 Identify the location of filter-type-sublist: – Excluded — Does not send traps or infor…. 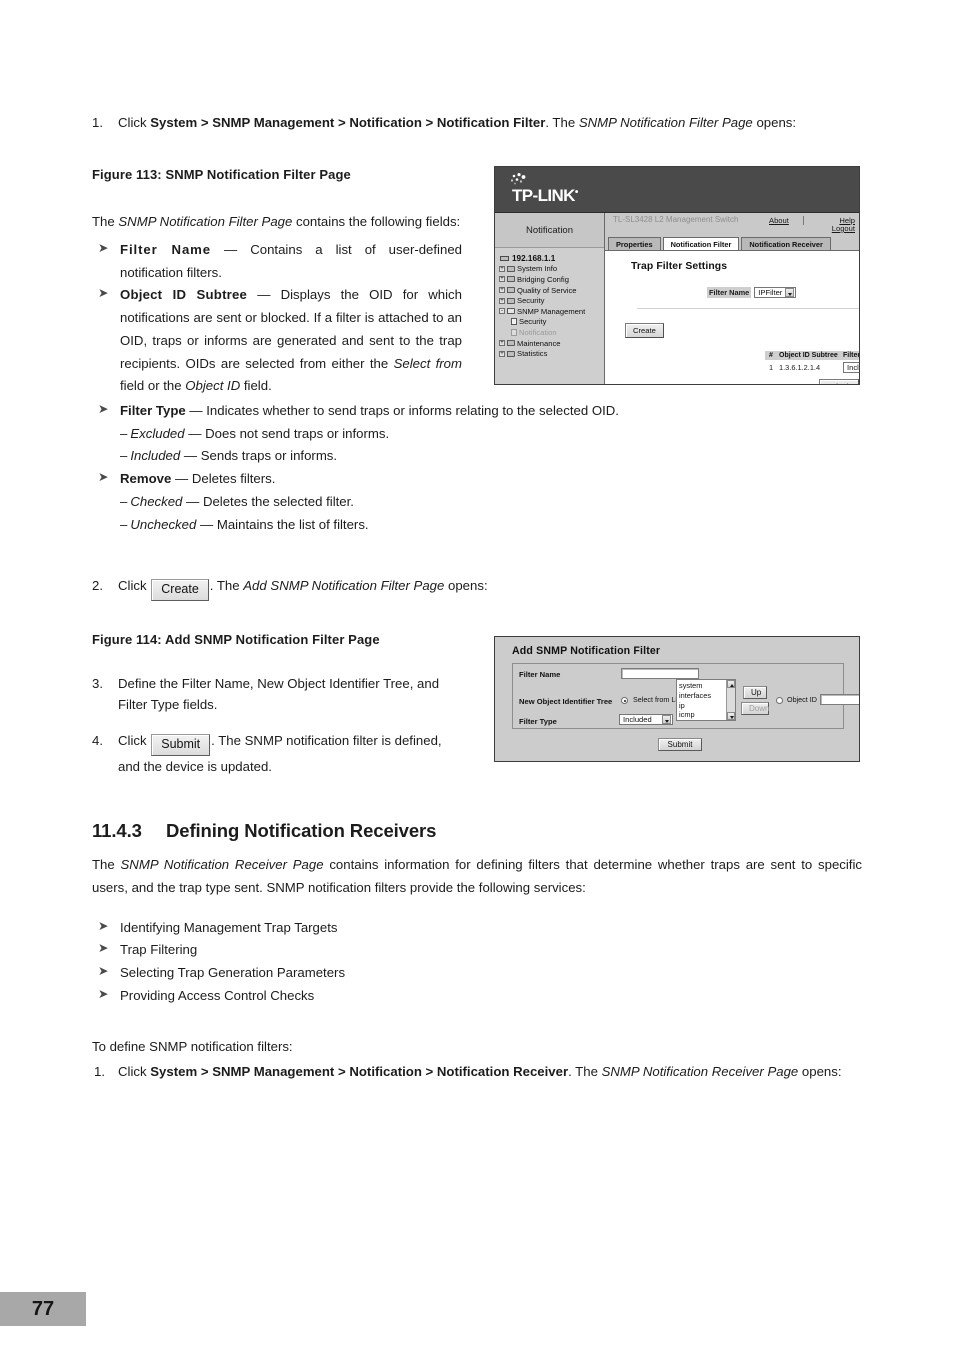
(477, 445).